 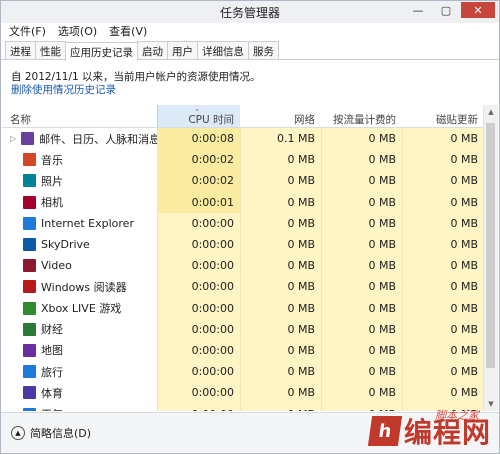 I want to click on cpu-time-cell: 0:00:01, so click(x=198, y=202).